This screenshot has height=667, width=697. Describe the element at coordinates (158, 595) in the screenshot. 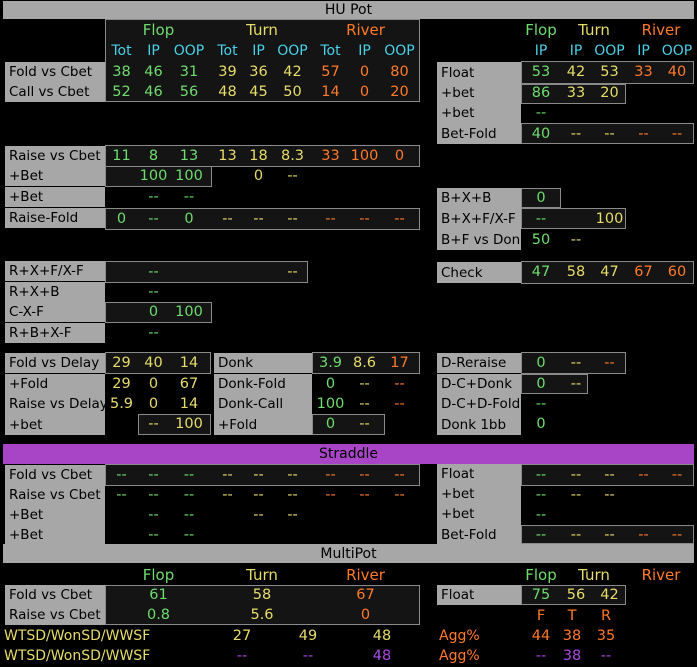

I see `stat-value: 61` at that location.